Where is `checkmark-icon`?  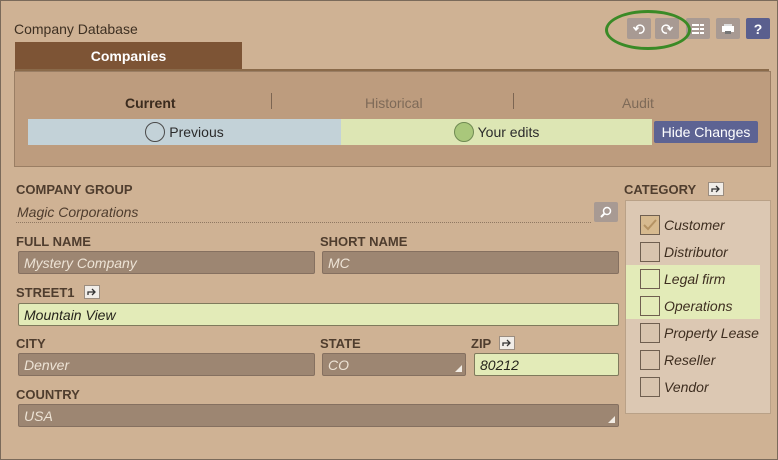 checkmark-icon is located at coordinates (650, 224).